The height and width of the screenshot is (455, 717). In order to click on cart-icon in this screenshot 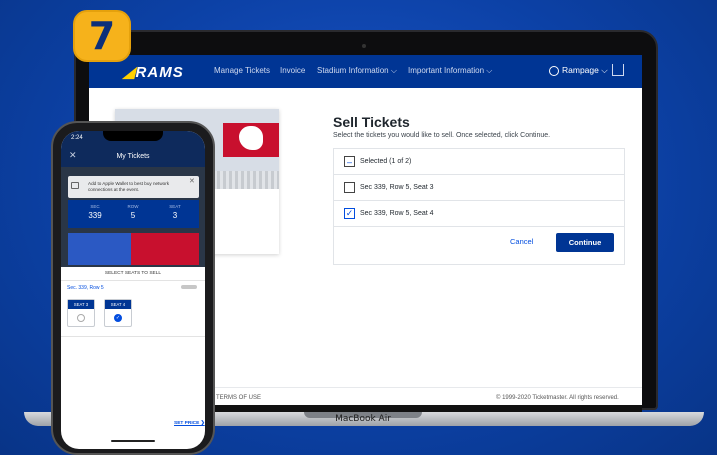, I will do `click(618, 70)`.